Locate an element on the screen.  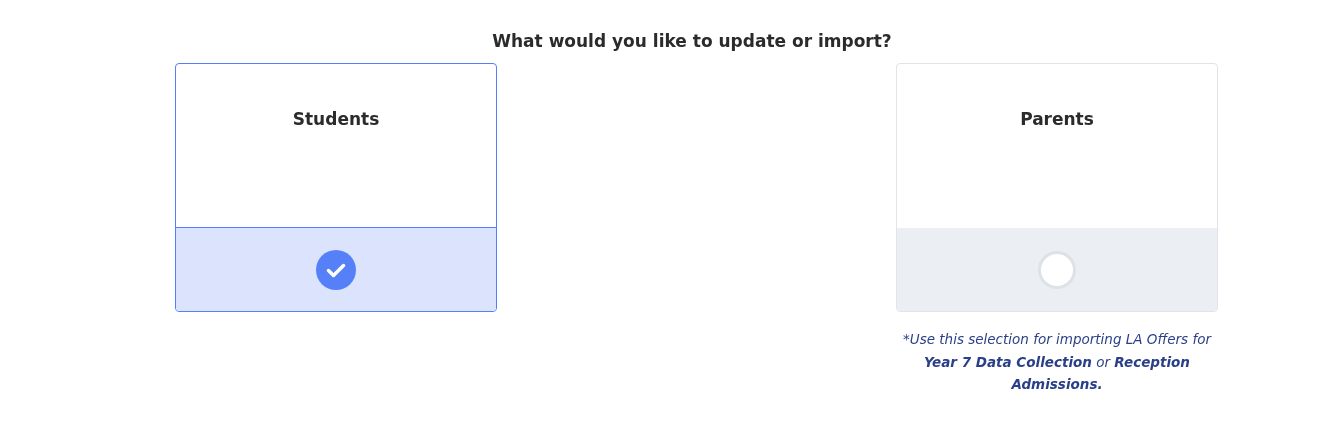
option-card: Students is located at coordinates (336, 187).